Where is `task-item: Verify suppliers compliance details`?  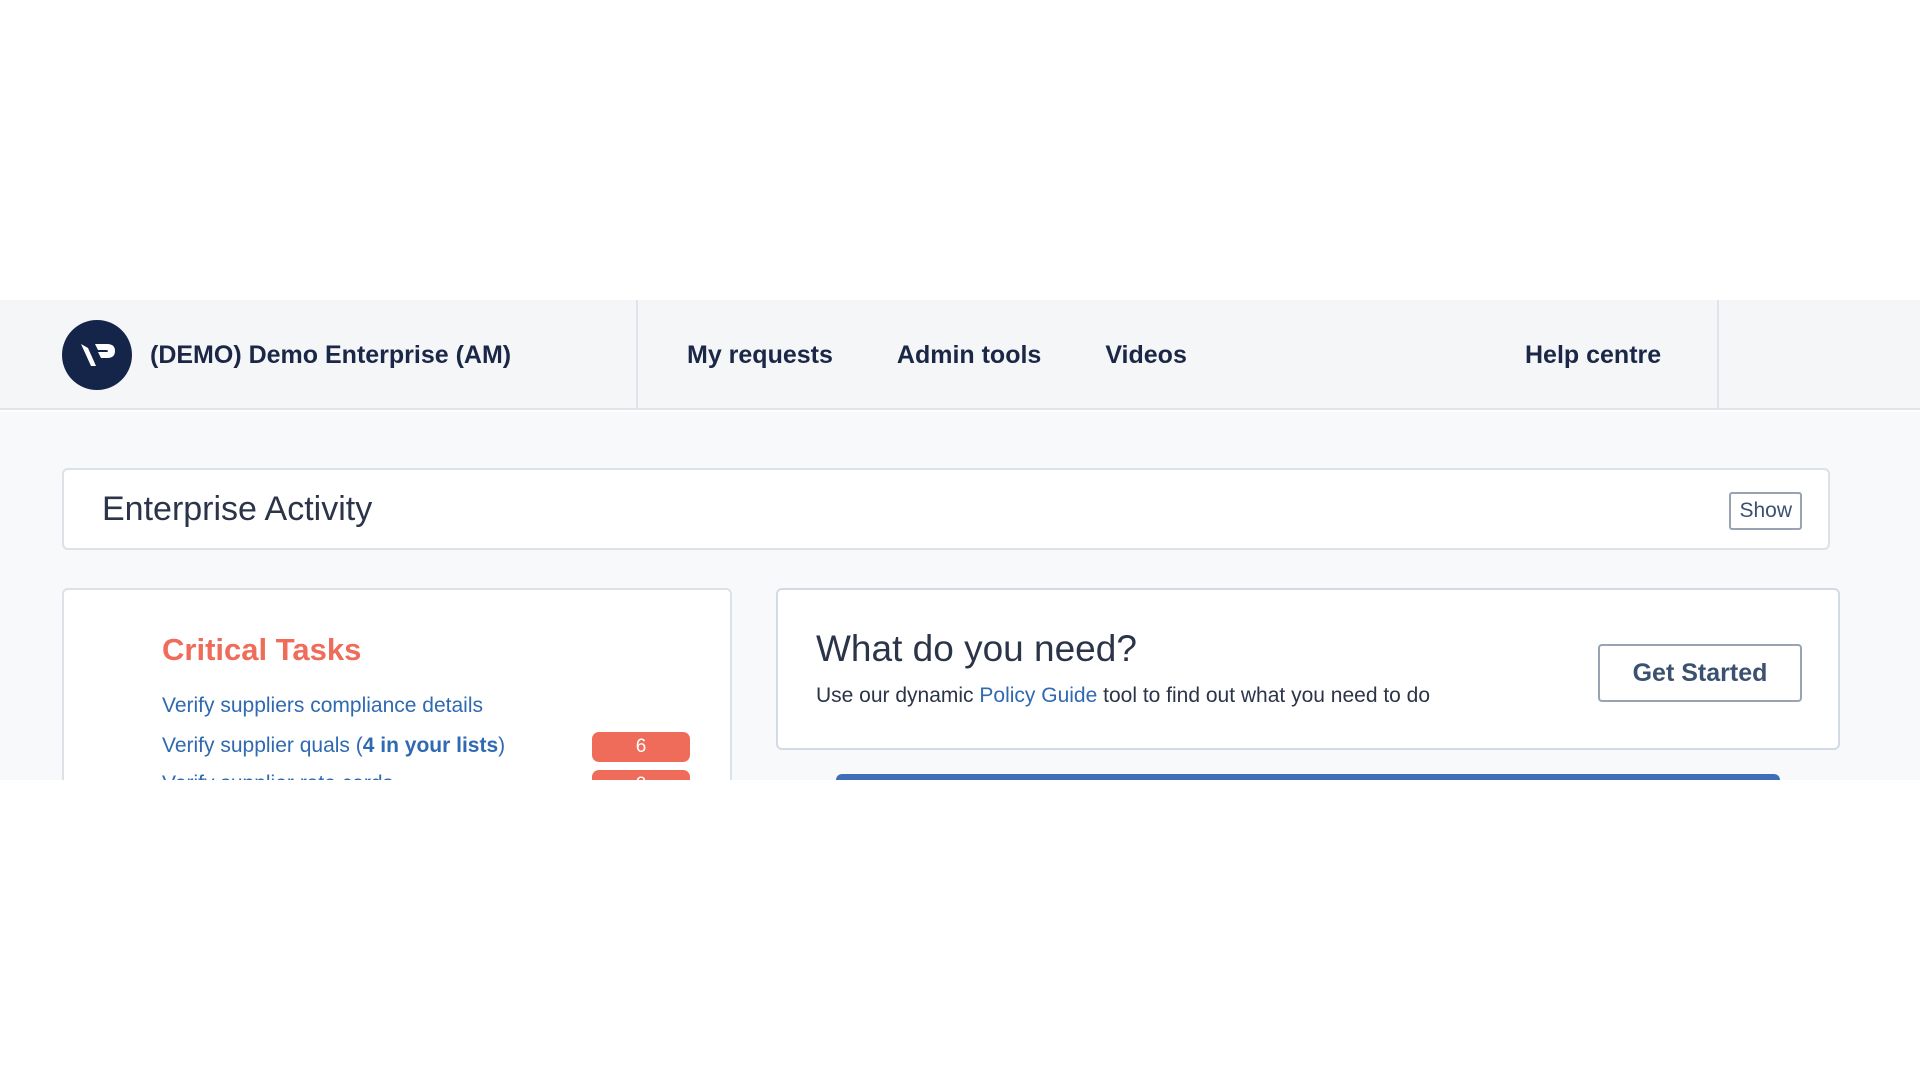 task-item: Verify suppliers compliance details is located at coordinates (432, 709).